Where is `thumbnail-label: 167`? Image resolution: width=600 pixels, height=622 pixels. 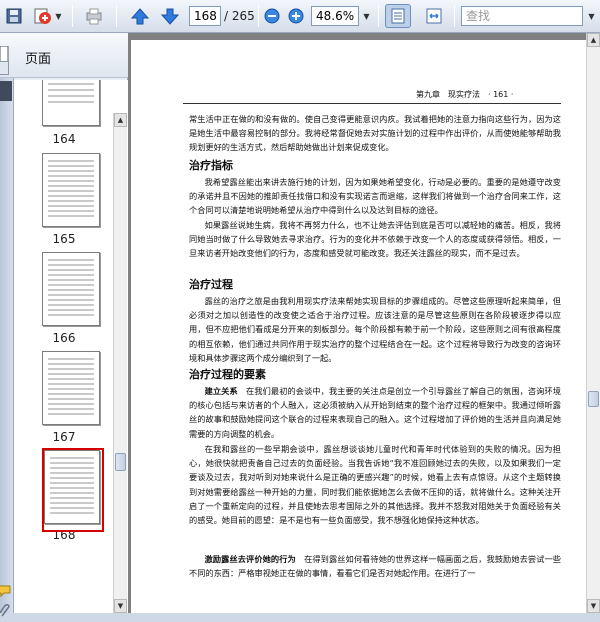
thumbnail-label: 167 is located at coordinates (64, 437).